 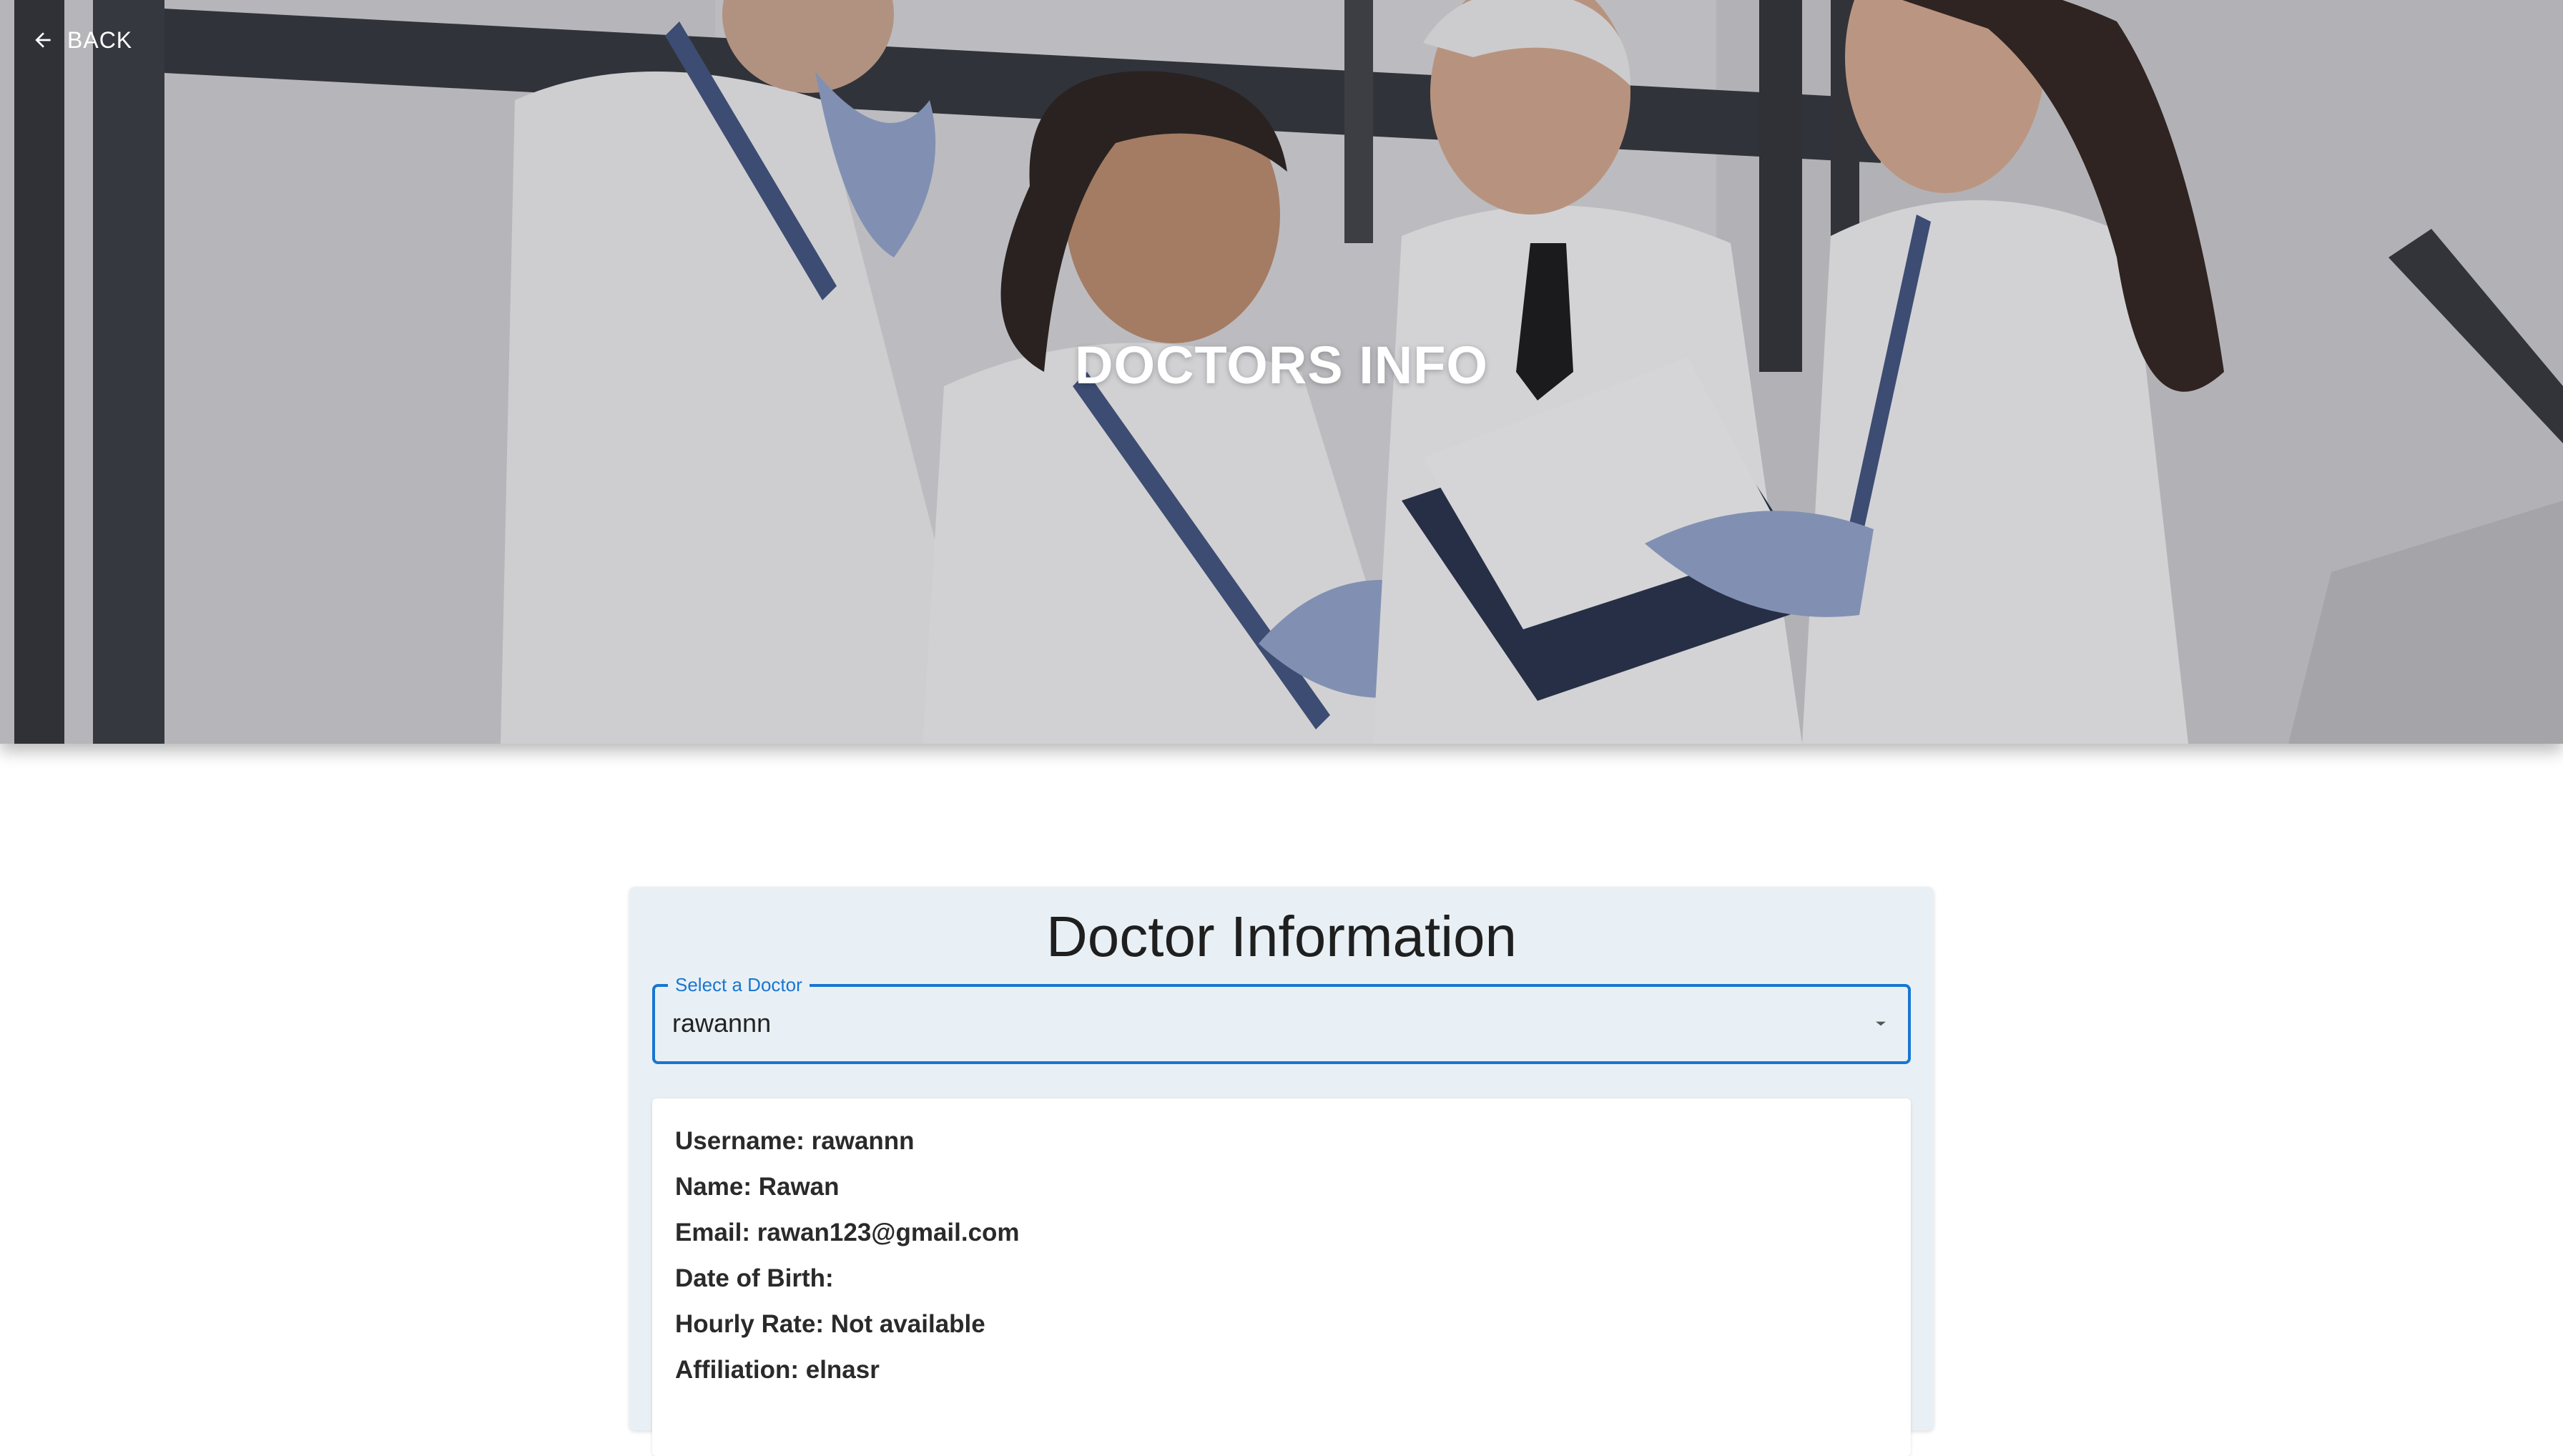 What do you see at coordinates (100, 39) in the screenshot?
I see `back-button-label: BACK` at bounding box center [100, 39].